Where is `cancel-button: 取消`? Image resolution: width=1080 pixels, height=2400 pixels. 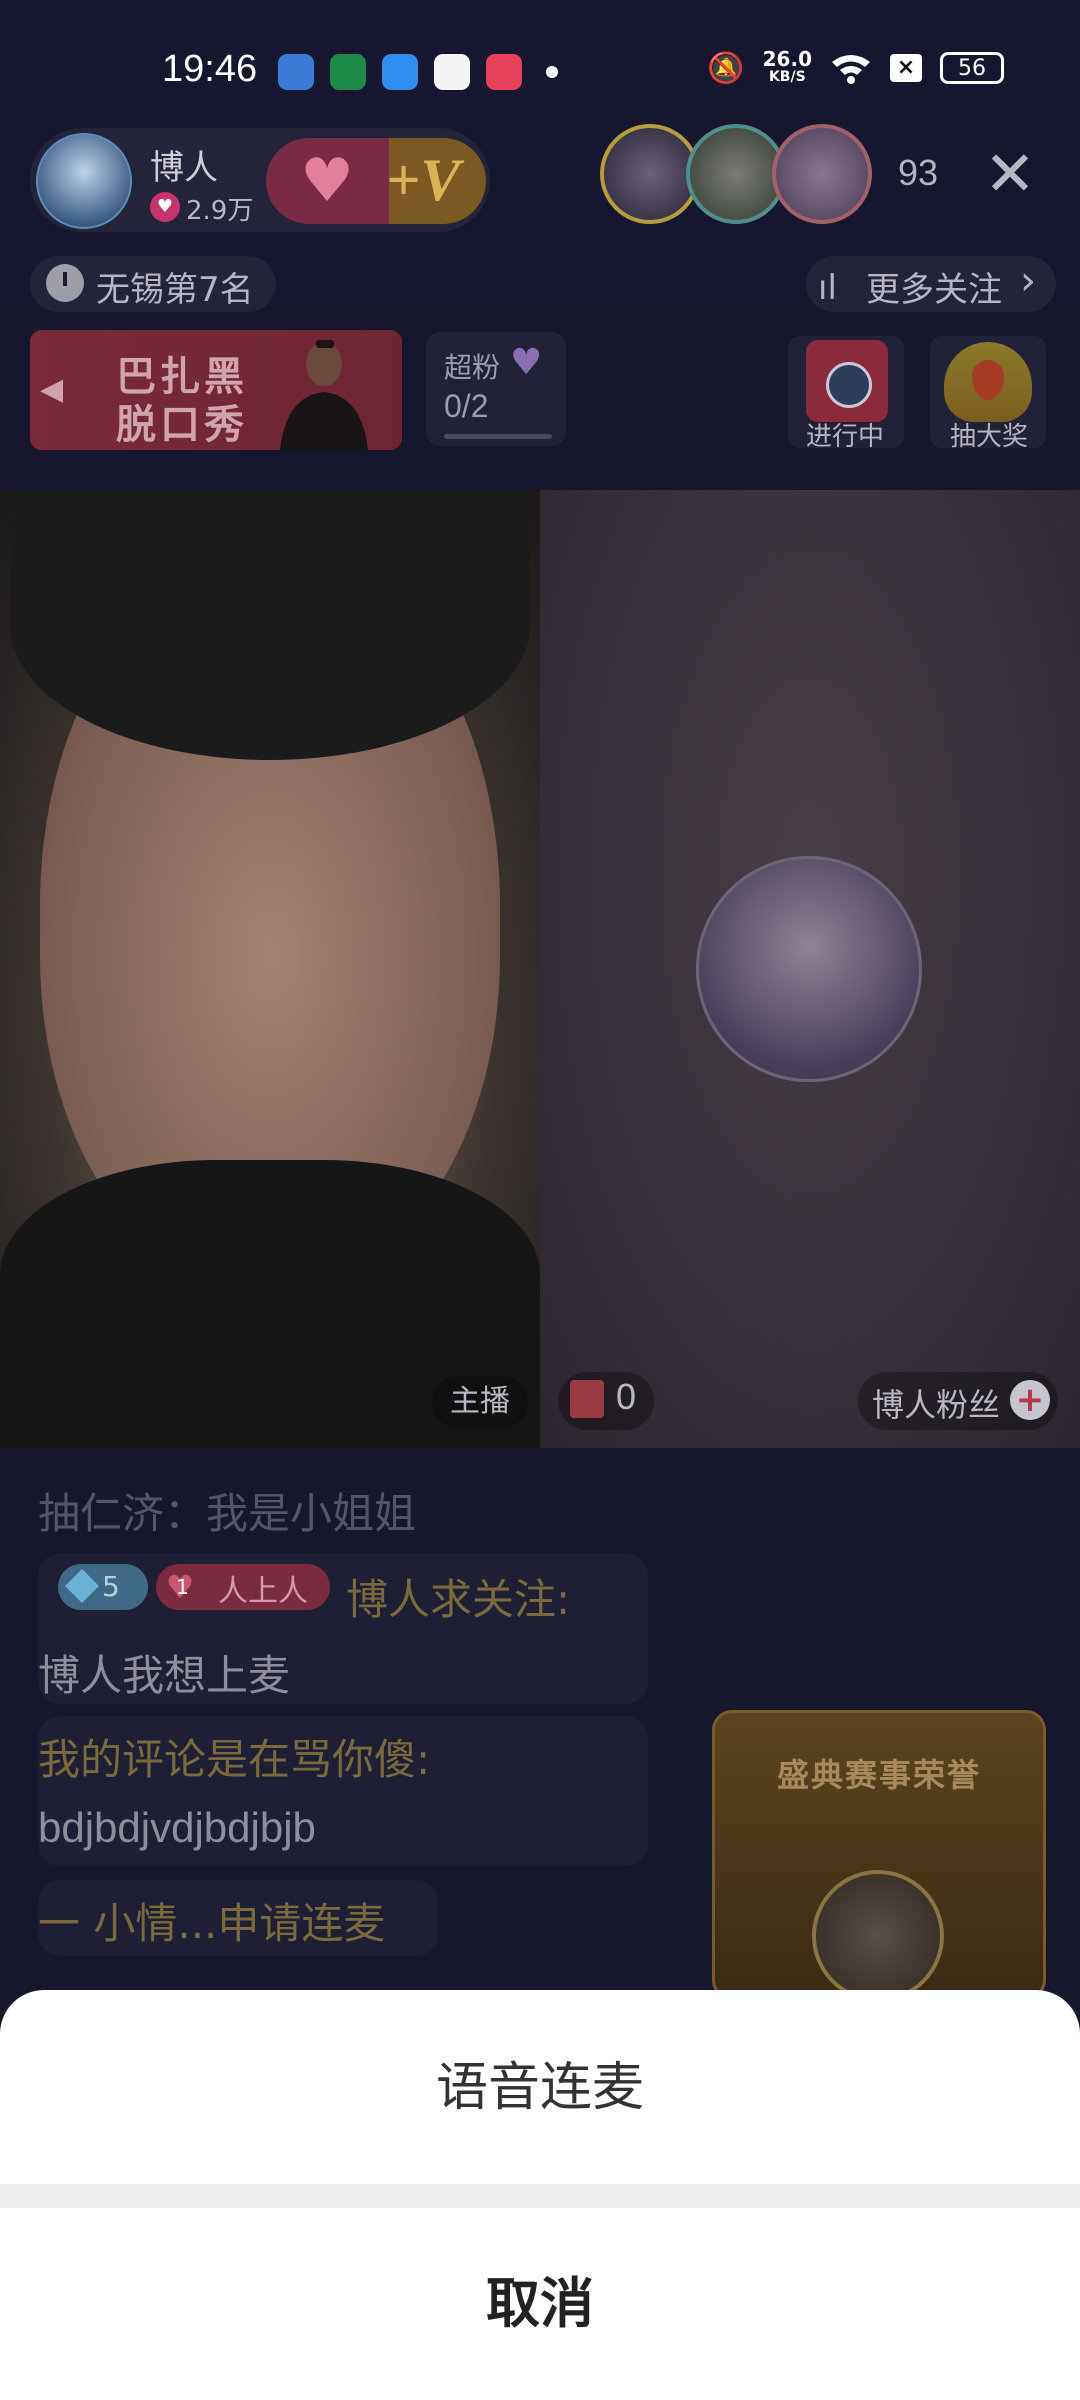 cancel-button: 取消 is located at coordinates (540, 2304).